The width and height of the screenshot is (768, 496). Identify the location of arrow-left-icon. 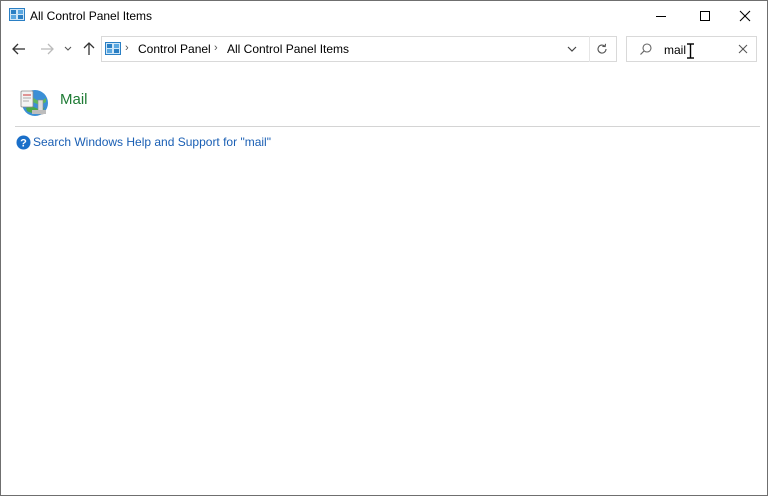
(18, 49).